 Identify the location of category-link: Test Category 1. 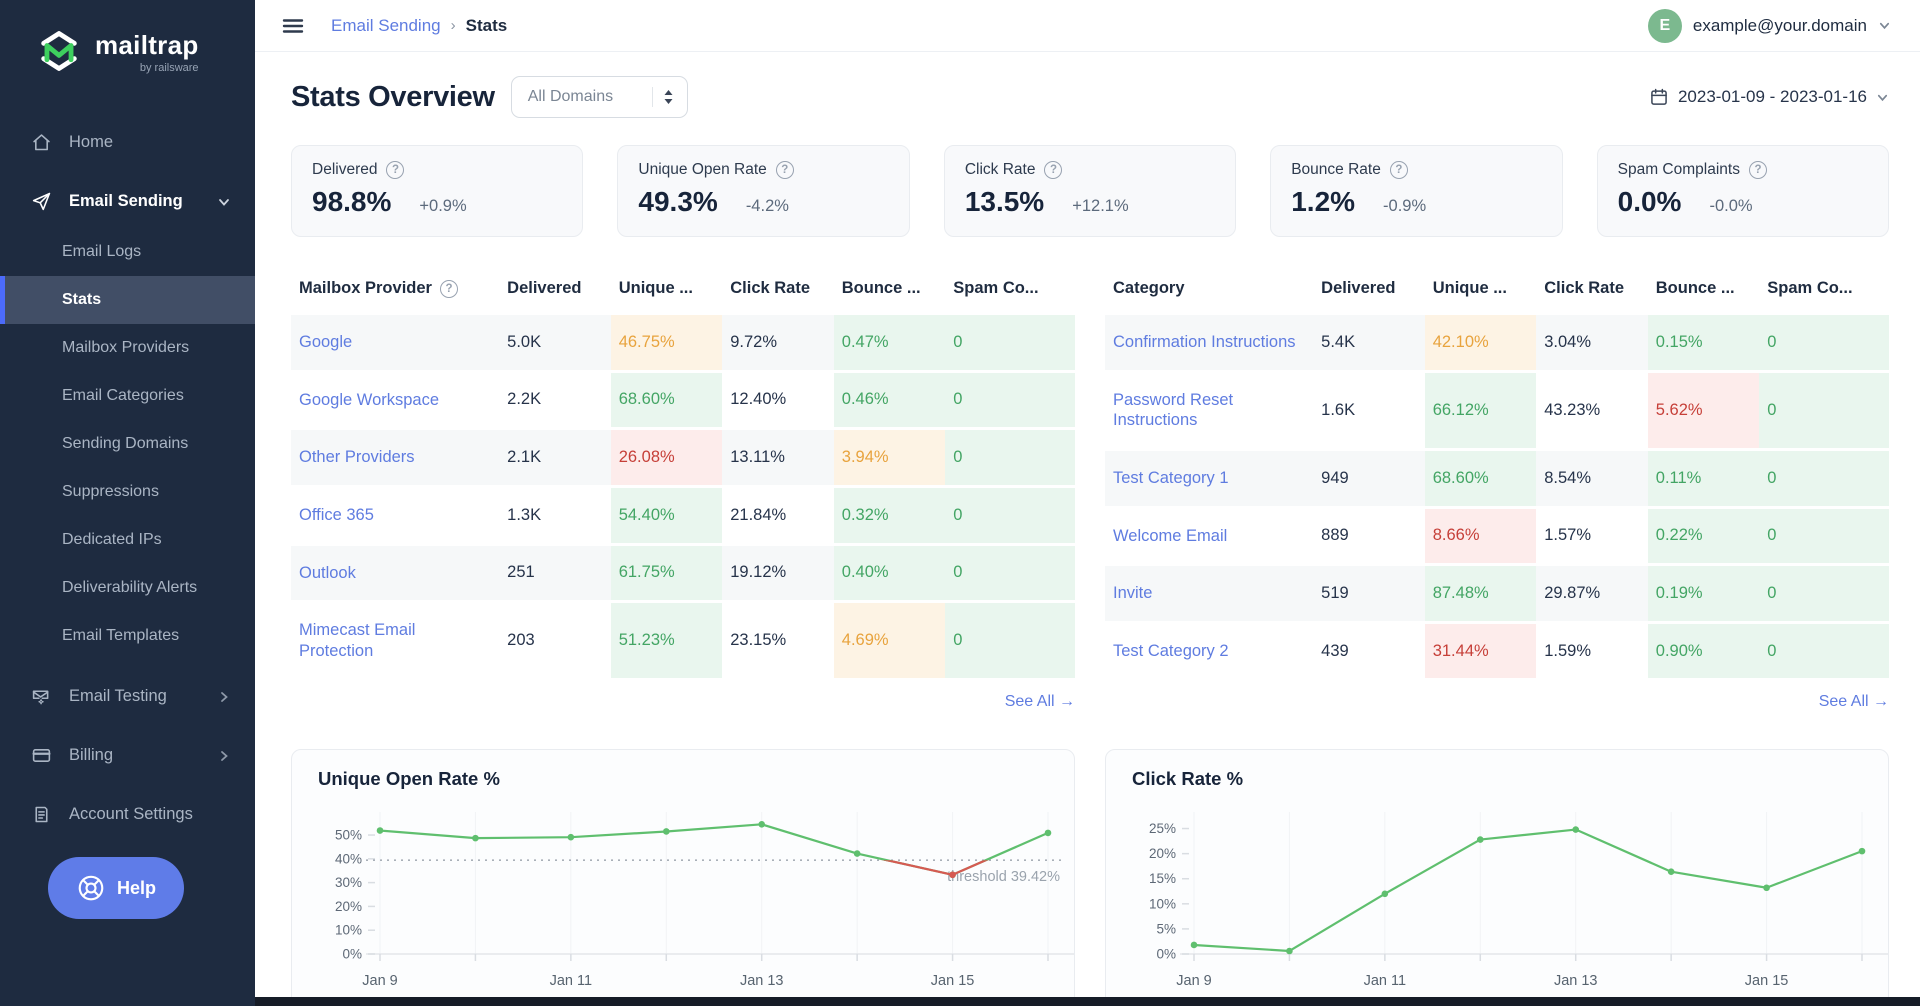
(1171, 478).